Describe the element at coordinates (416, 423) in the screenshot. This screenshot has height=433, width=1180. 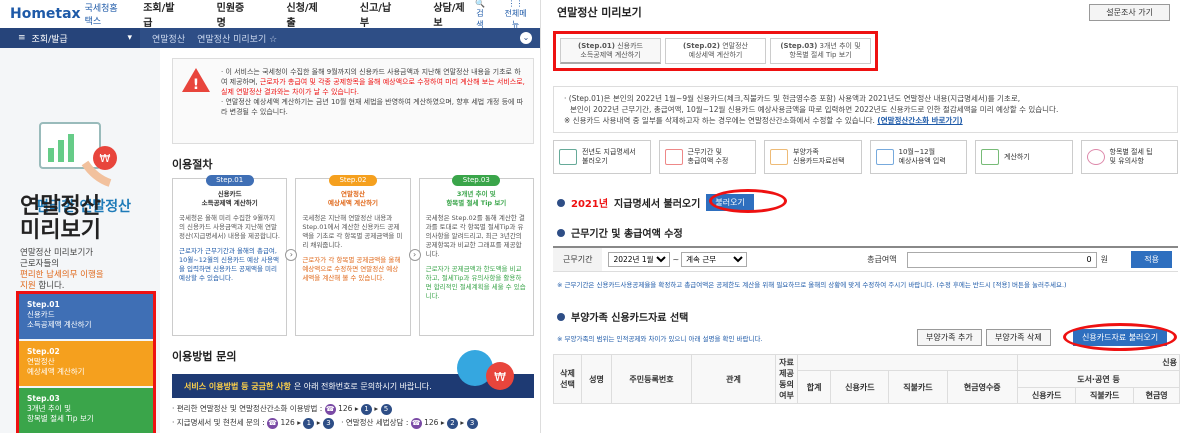
I see `phone-icon: ☎` at that location.